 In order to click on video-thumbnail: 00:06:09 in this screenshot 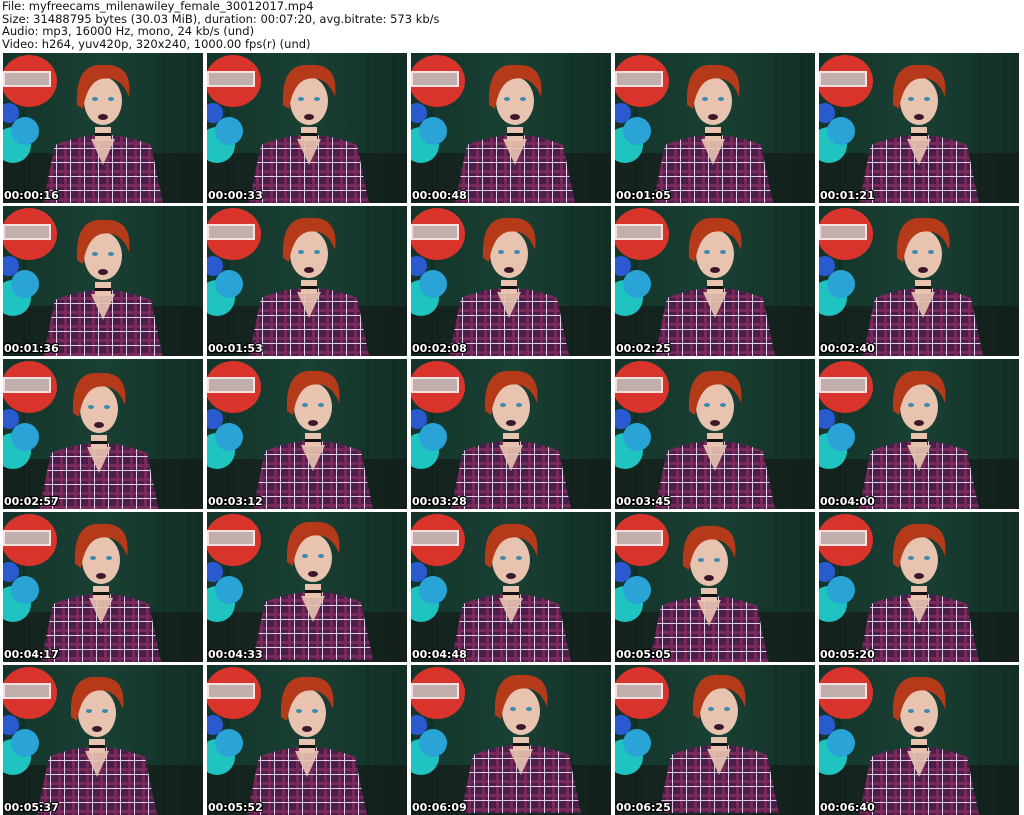, I will do `click(511, 740)`.